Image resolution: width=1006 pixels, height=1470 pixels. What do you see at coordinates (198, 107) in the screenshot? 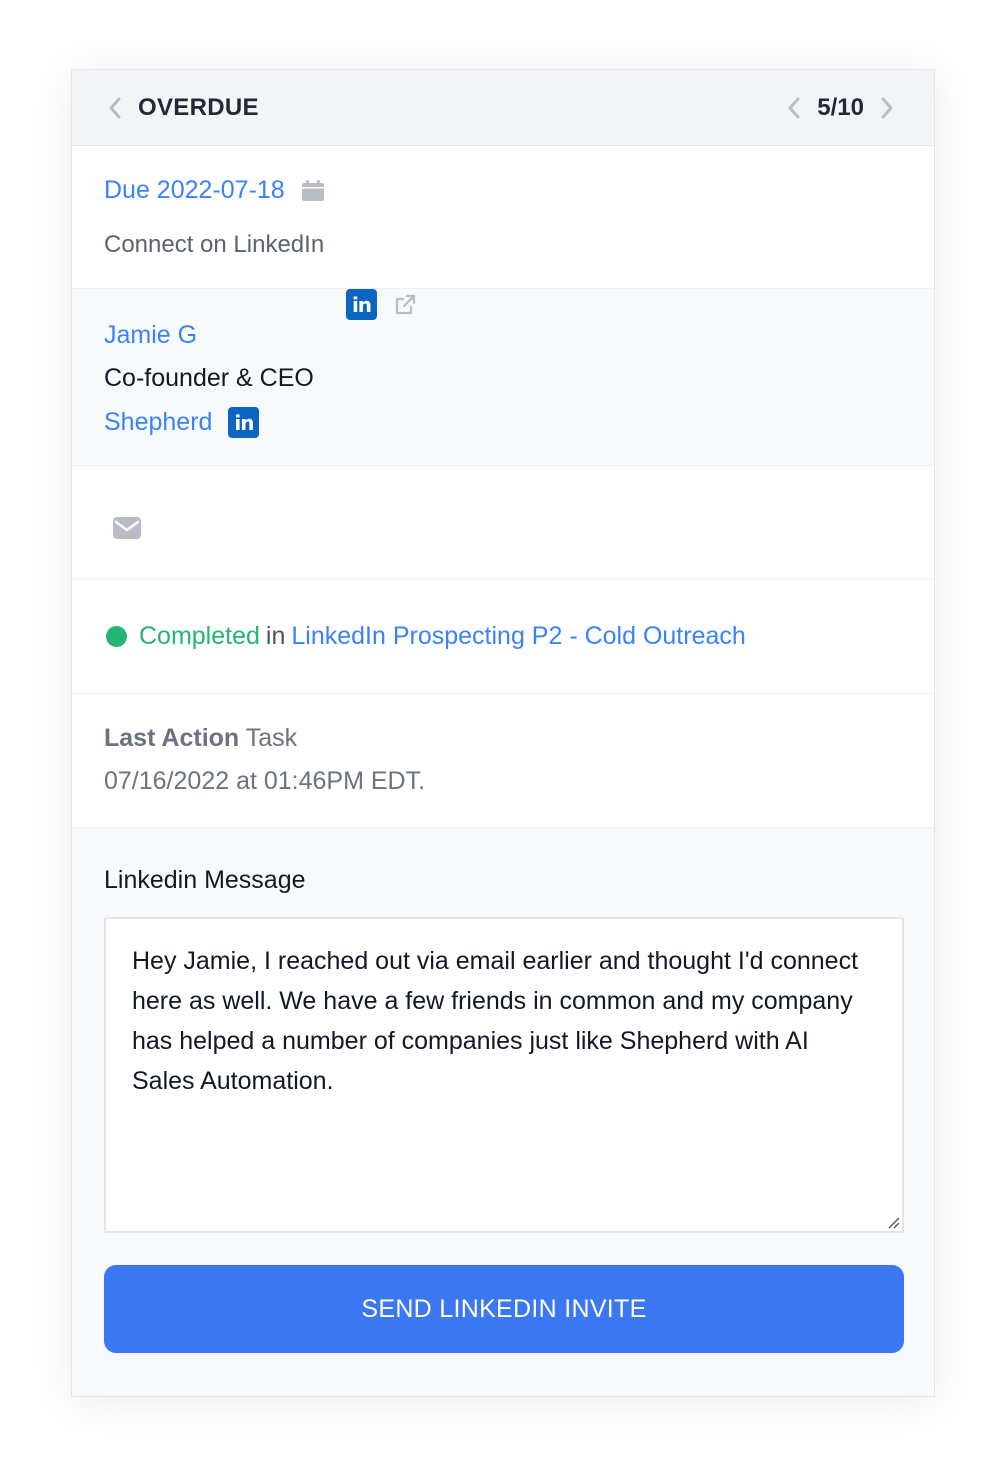
I see `status-title: OVERDUE` at bounding box center [198, 107].